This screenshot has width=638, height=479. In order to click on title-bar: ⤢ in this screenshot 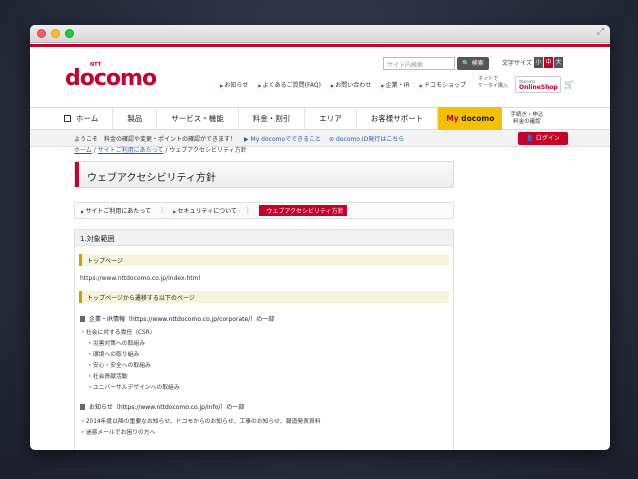, I will do `click(320, 34)`.